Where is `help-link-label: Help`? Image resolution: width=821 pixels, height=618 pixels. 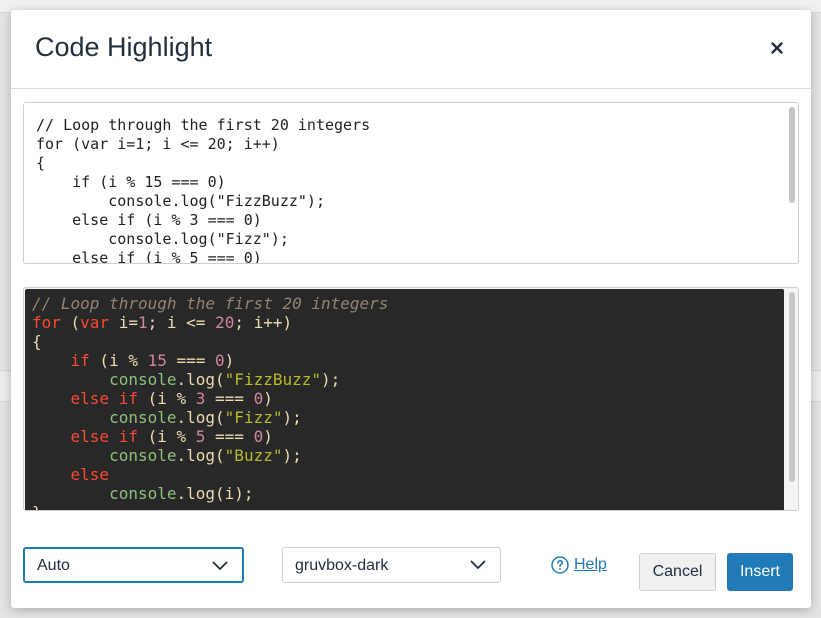
help-link-label: Help is located at coordinates (590, 564).